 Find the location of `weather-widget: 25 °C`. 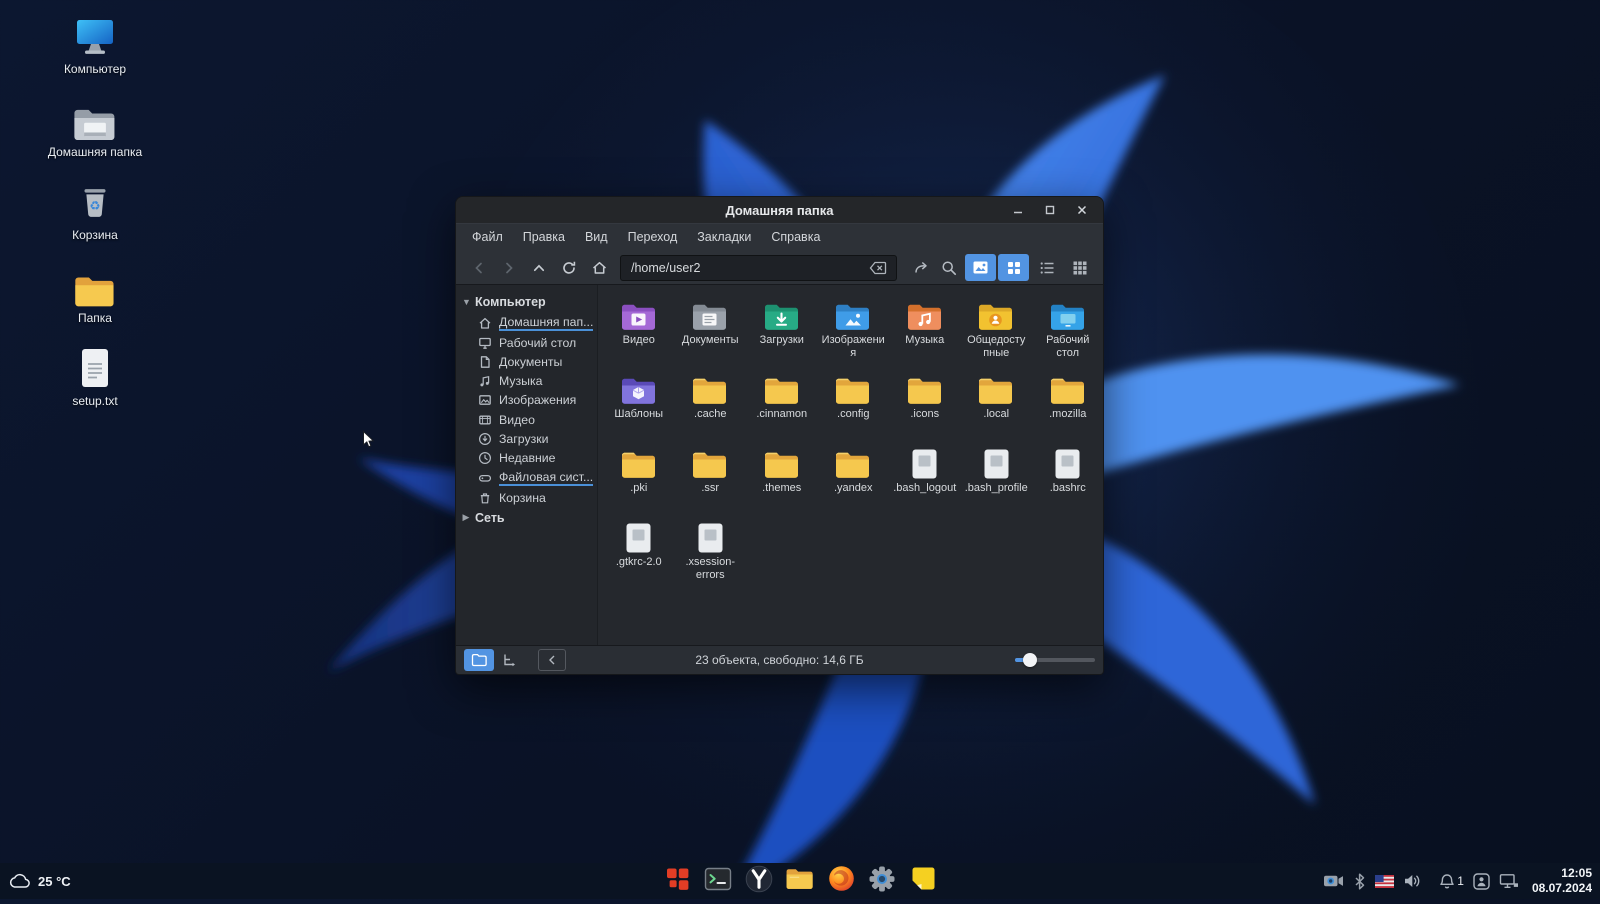

weather-widget: 25 °C is located at coordinates (35, 881).